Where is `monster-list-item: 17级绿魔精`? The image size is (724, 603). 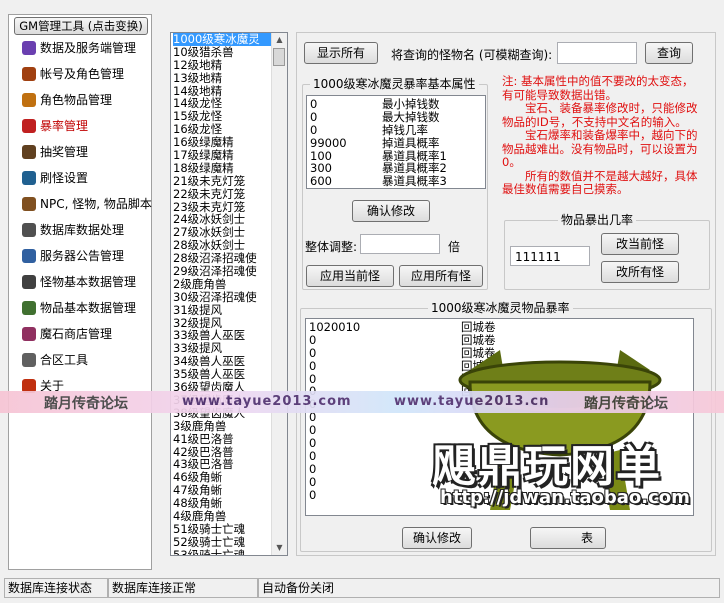
monster-list-item: 17级绿魔精 is located at coordinates (223, 155).